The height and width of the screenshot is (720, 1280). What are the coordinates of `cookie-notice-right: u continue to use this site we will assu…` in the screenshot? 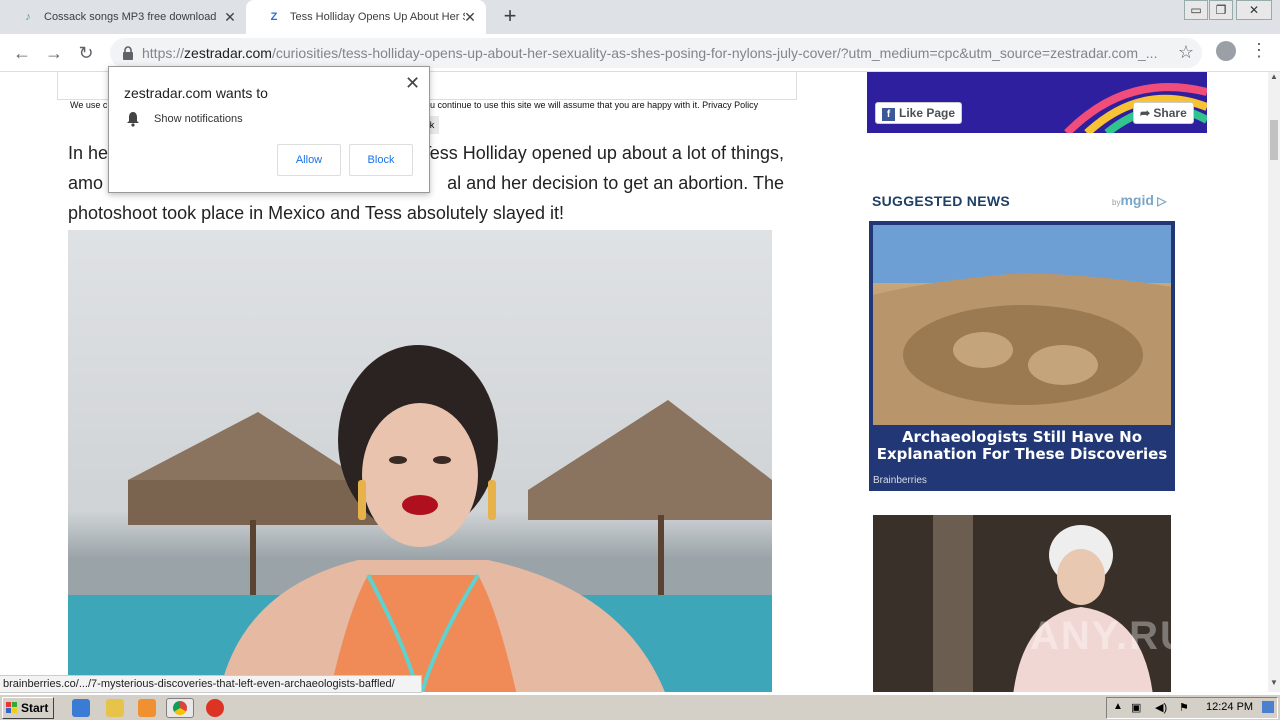 It's located at (594, 105).